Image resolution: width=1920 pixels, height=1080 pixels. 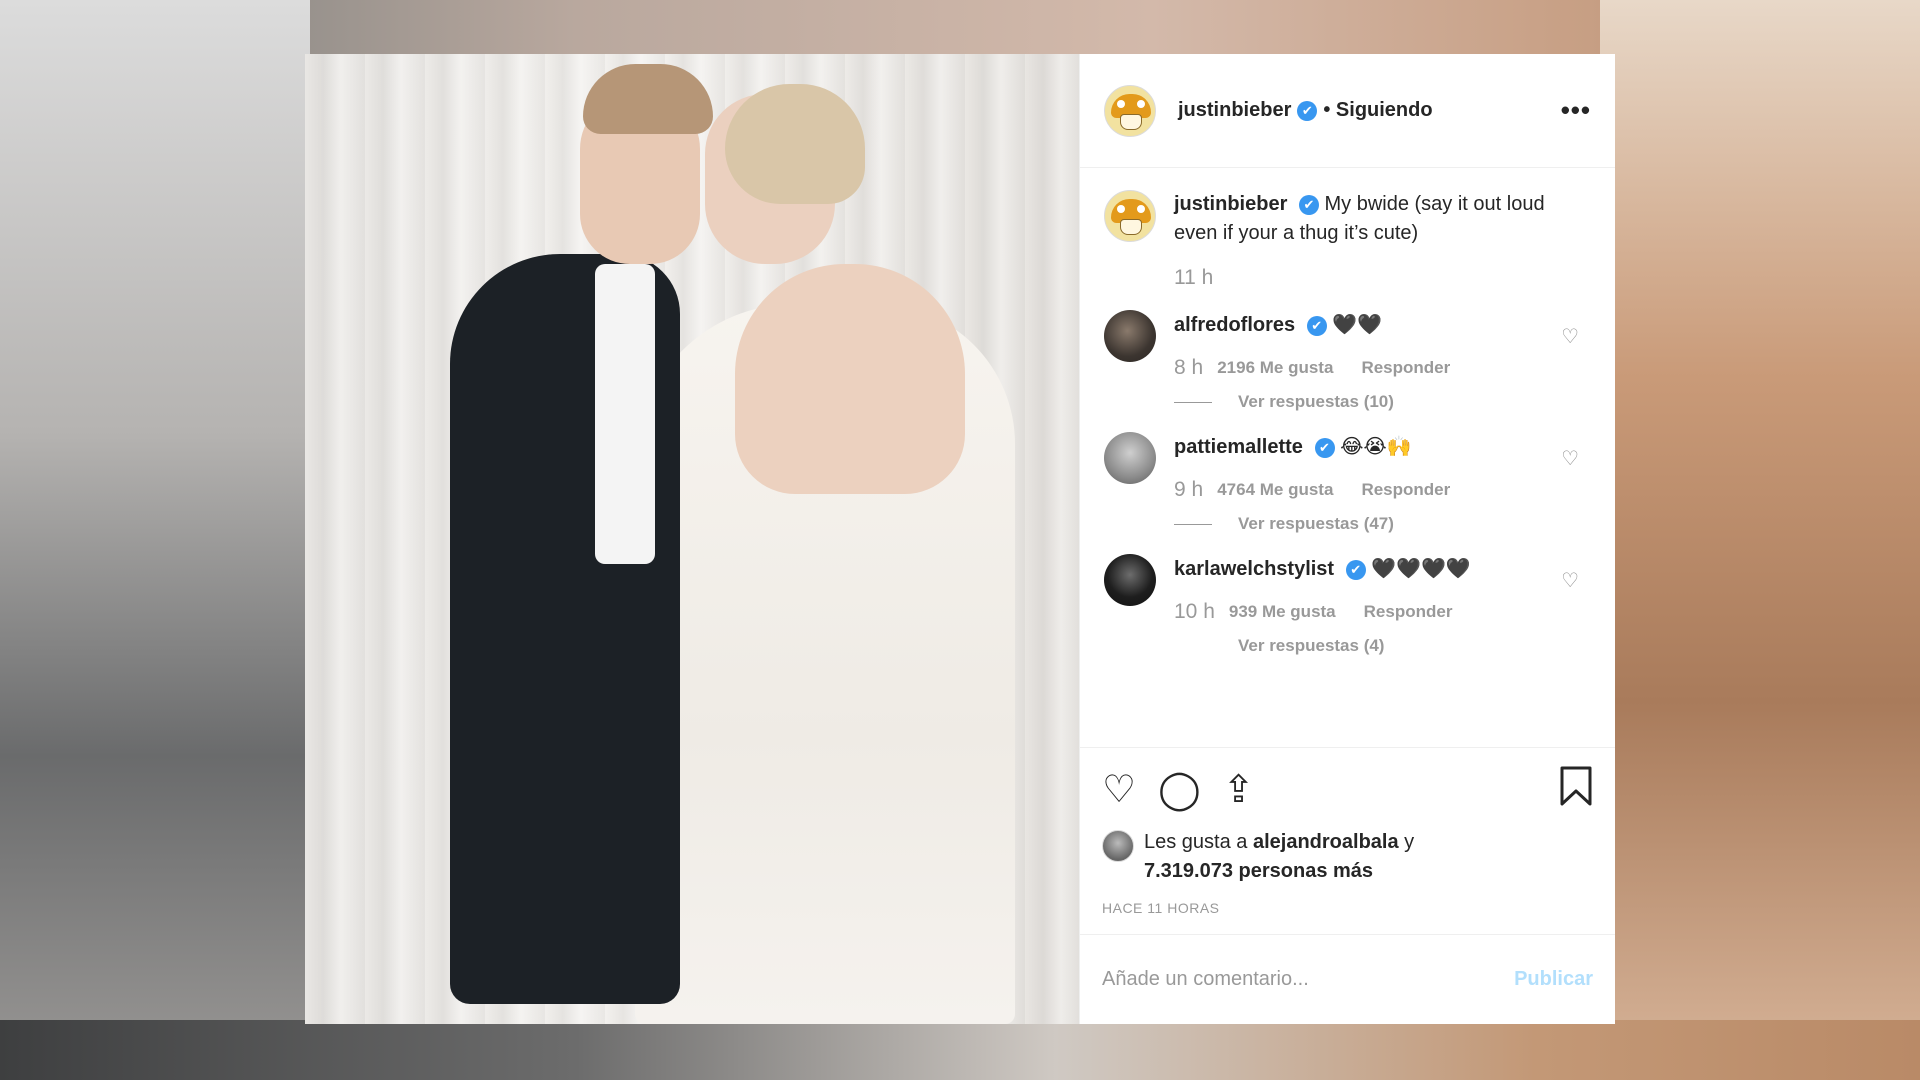 What do you see at coordinates (625, 414) in the screenshot?
I see `groom-shirt` at bounding box center [625, 414].